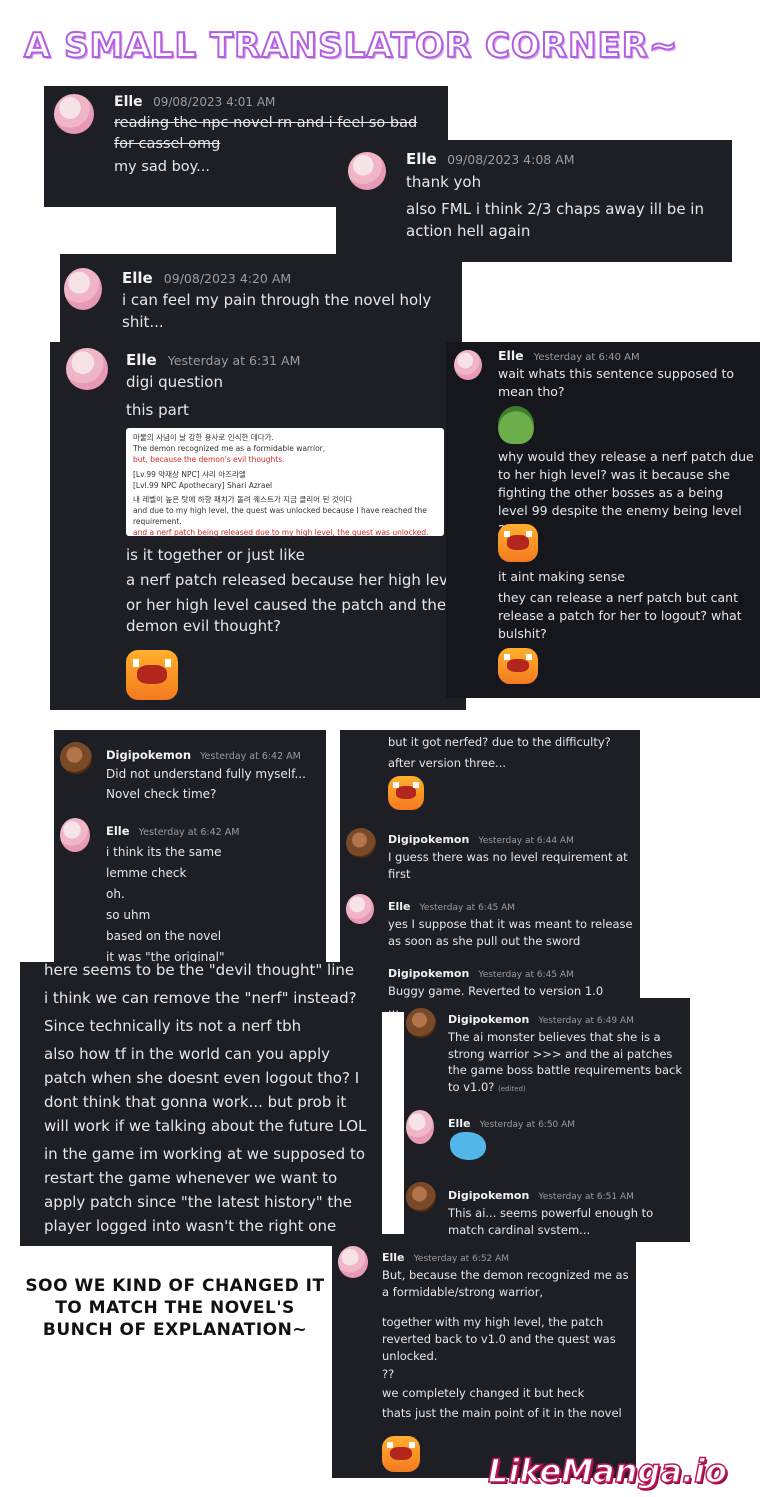 The width and height of the screenshot is (760, 1497). I want to click on timestamp: Yesterday at 6:45 AM, so click(526, 975).